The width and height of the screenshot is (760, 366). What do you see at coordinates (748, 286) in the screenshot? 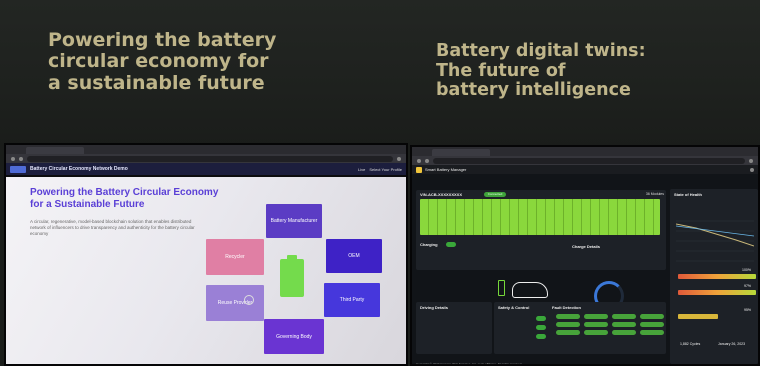
I see `soh-value: 97%` at bounding box center [748, 286].